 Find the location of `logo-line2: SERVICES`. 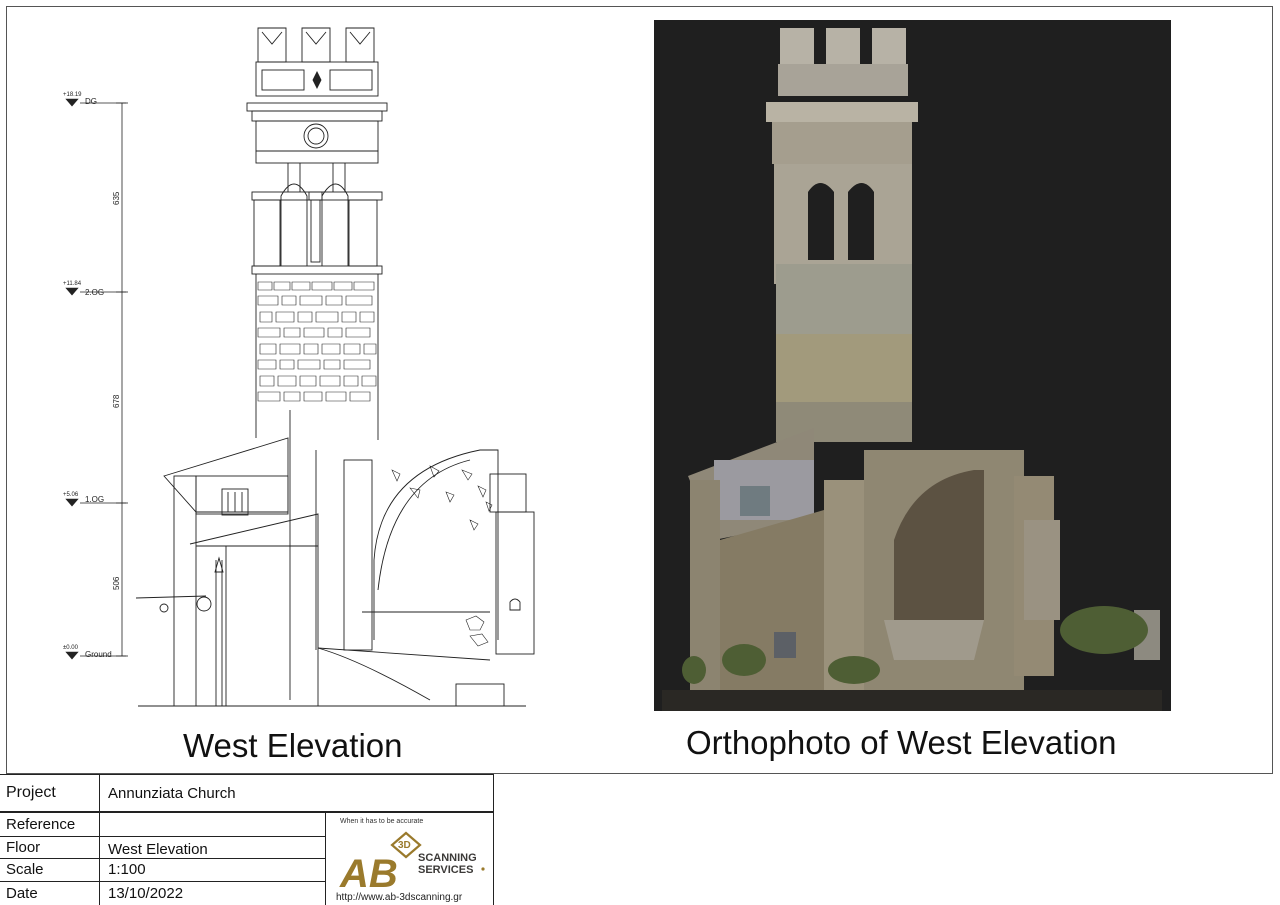

logo-line2: SERVICES is located at coordinates (445, 870).